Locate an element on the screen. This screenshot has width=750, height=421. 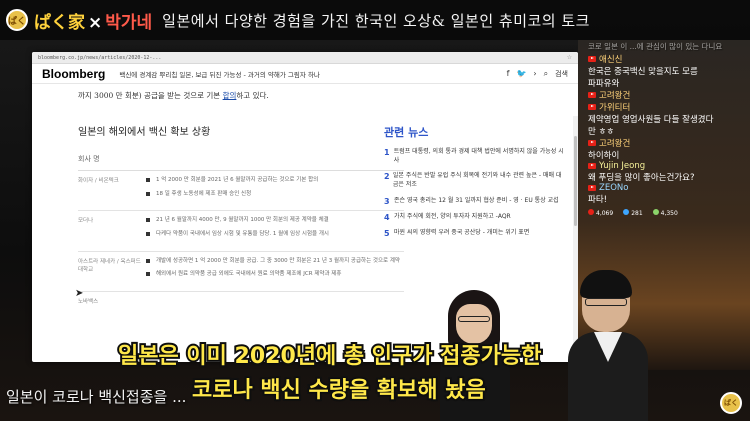
twitter-icon: 🐦 is located at coordinates (521, 73).